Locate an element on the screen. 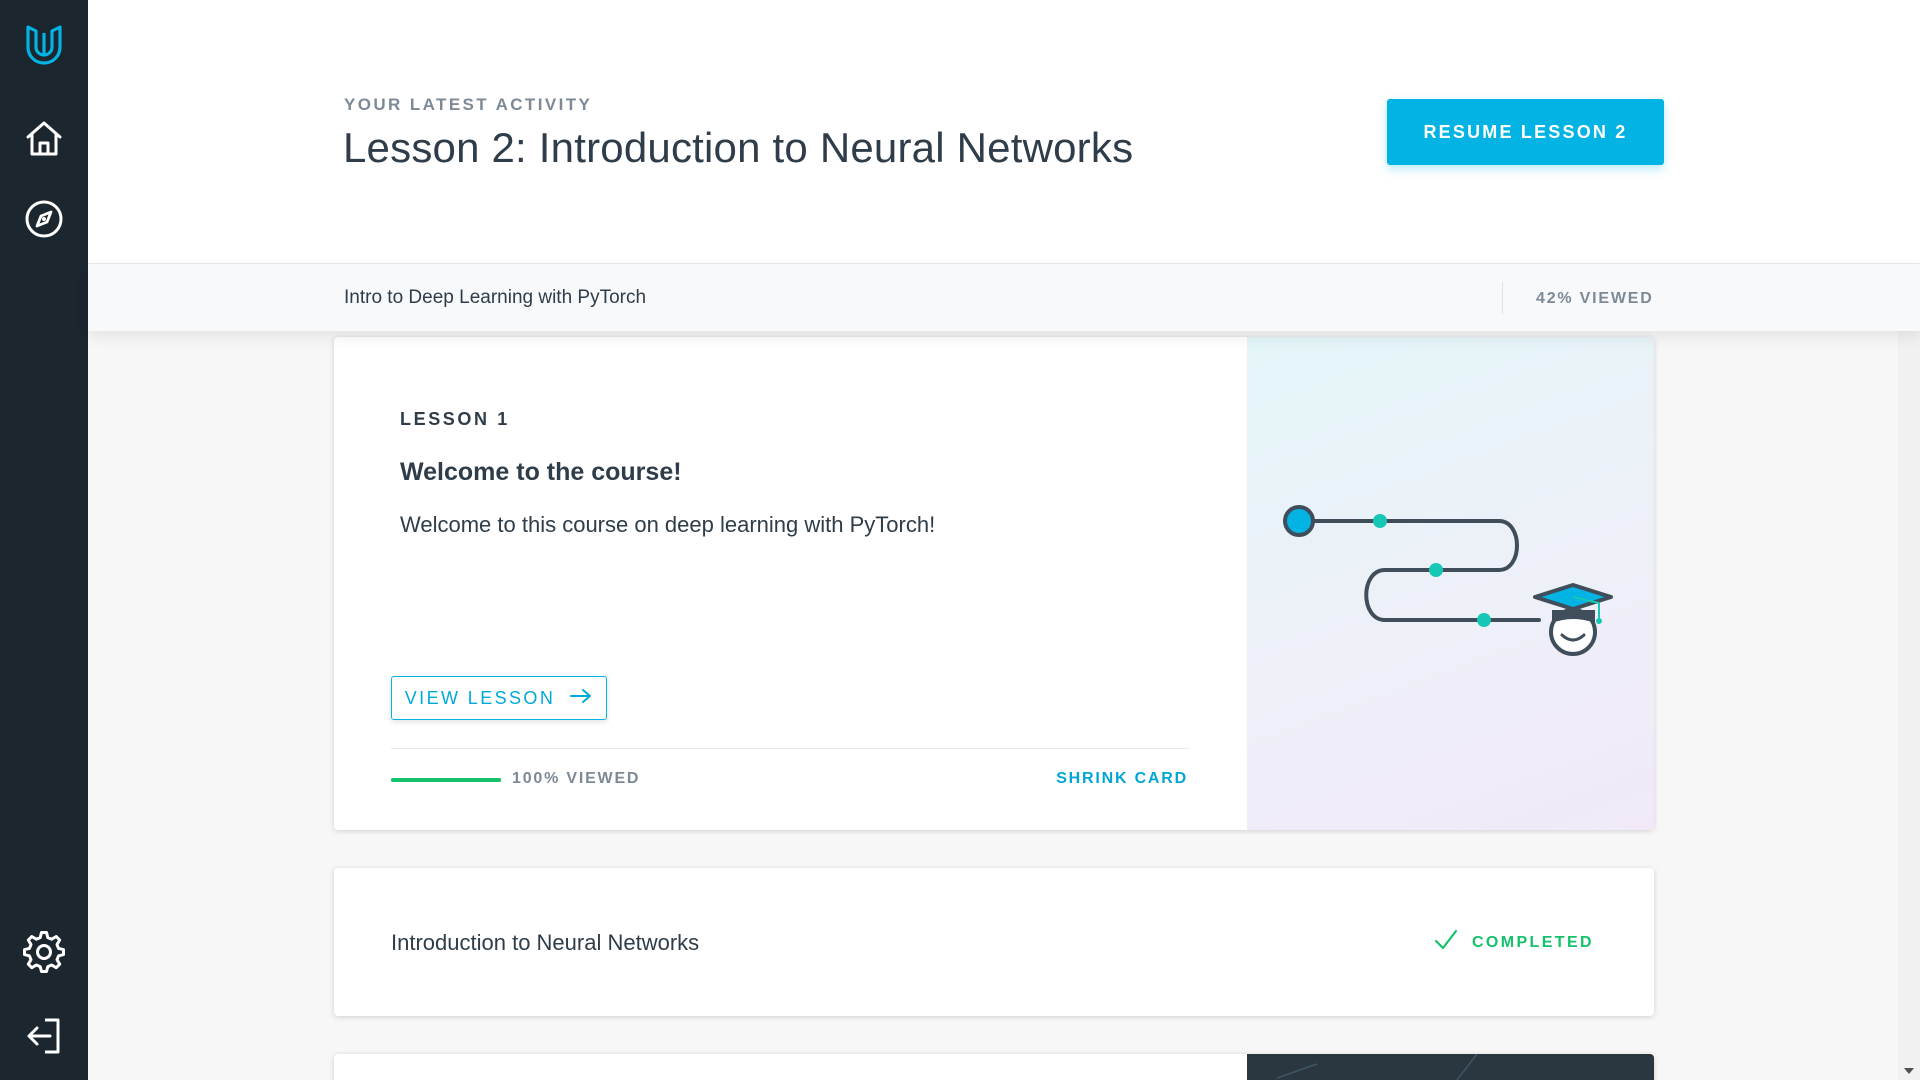  lesson-progress-label: 100% VIEWED is located at coordinates (576, 778).